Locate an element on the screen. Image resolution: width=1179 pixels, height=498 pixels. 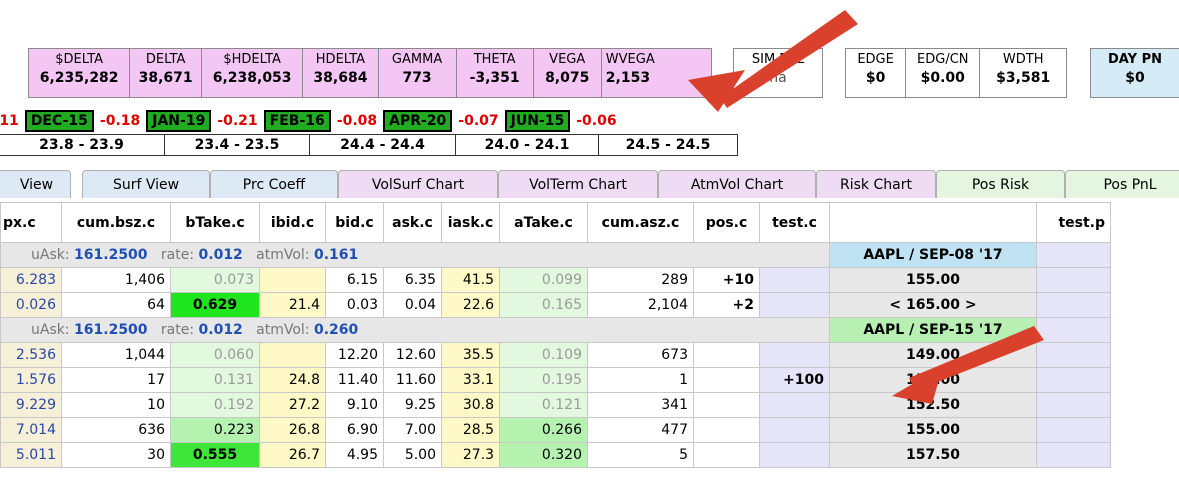
col-header-btake: bTake.c is located at coordinates (215, 222).